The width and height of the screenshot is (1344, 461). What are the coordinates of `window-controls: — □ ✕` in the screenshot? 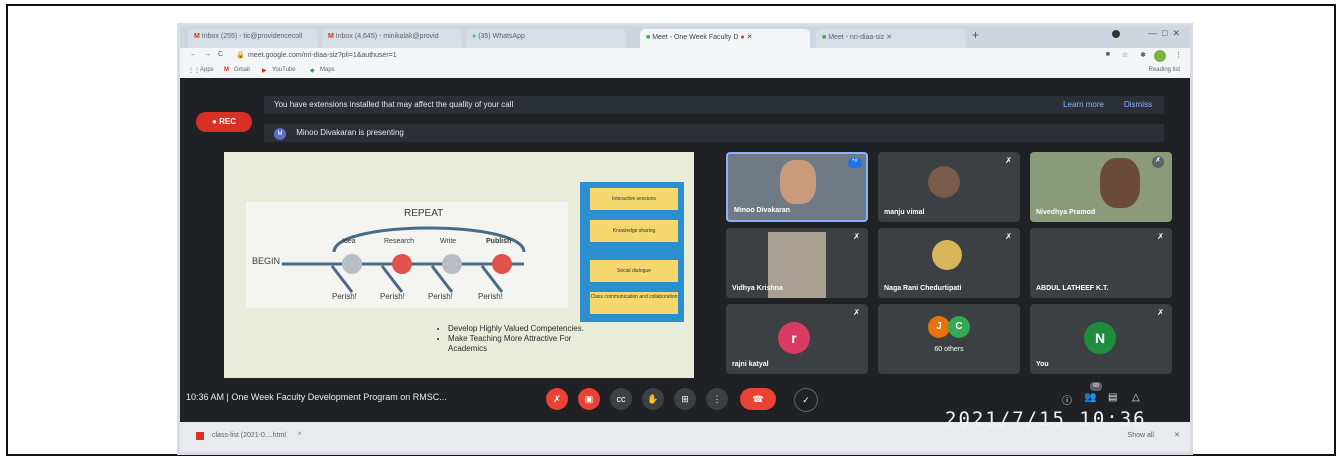 It's located at (1164, 33).